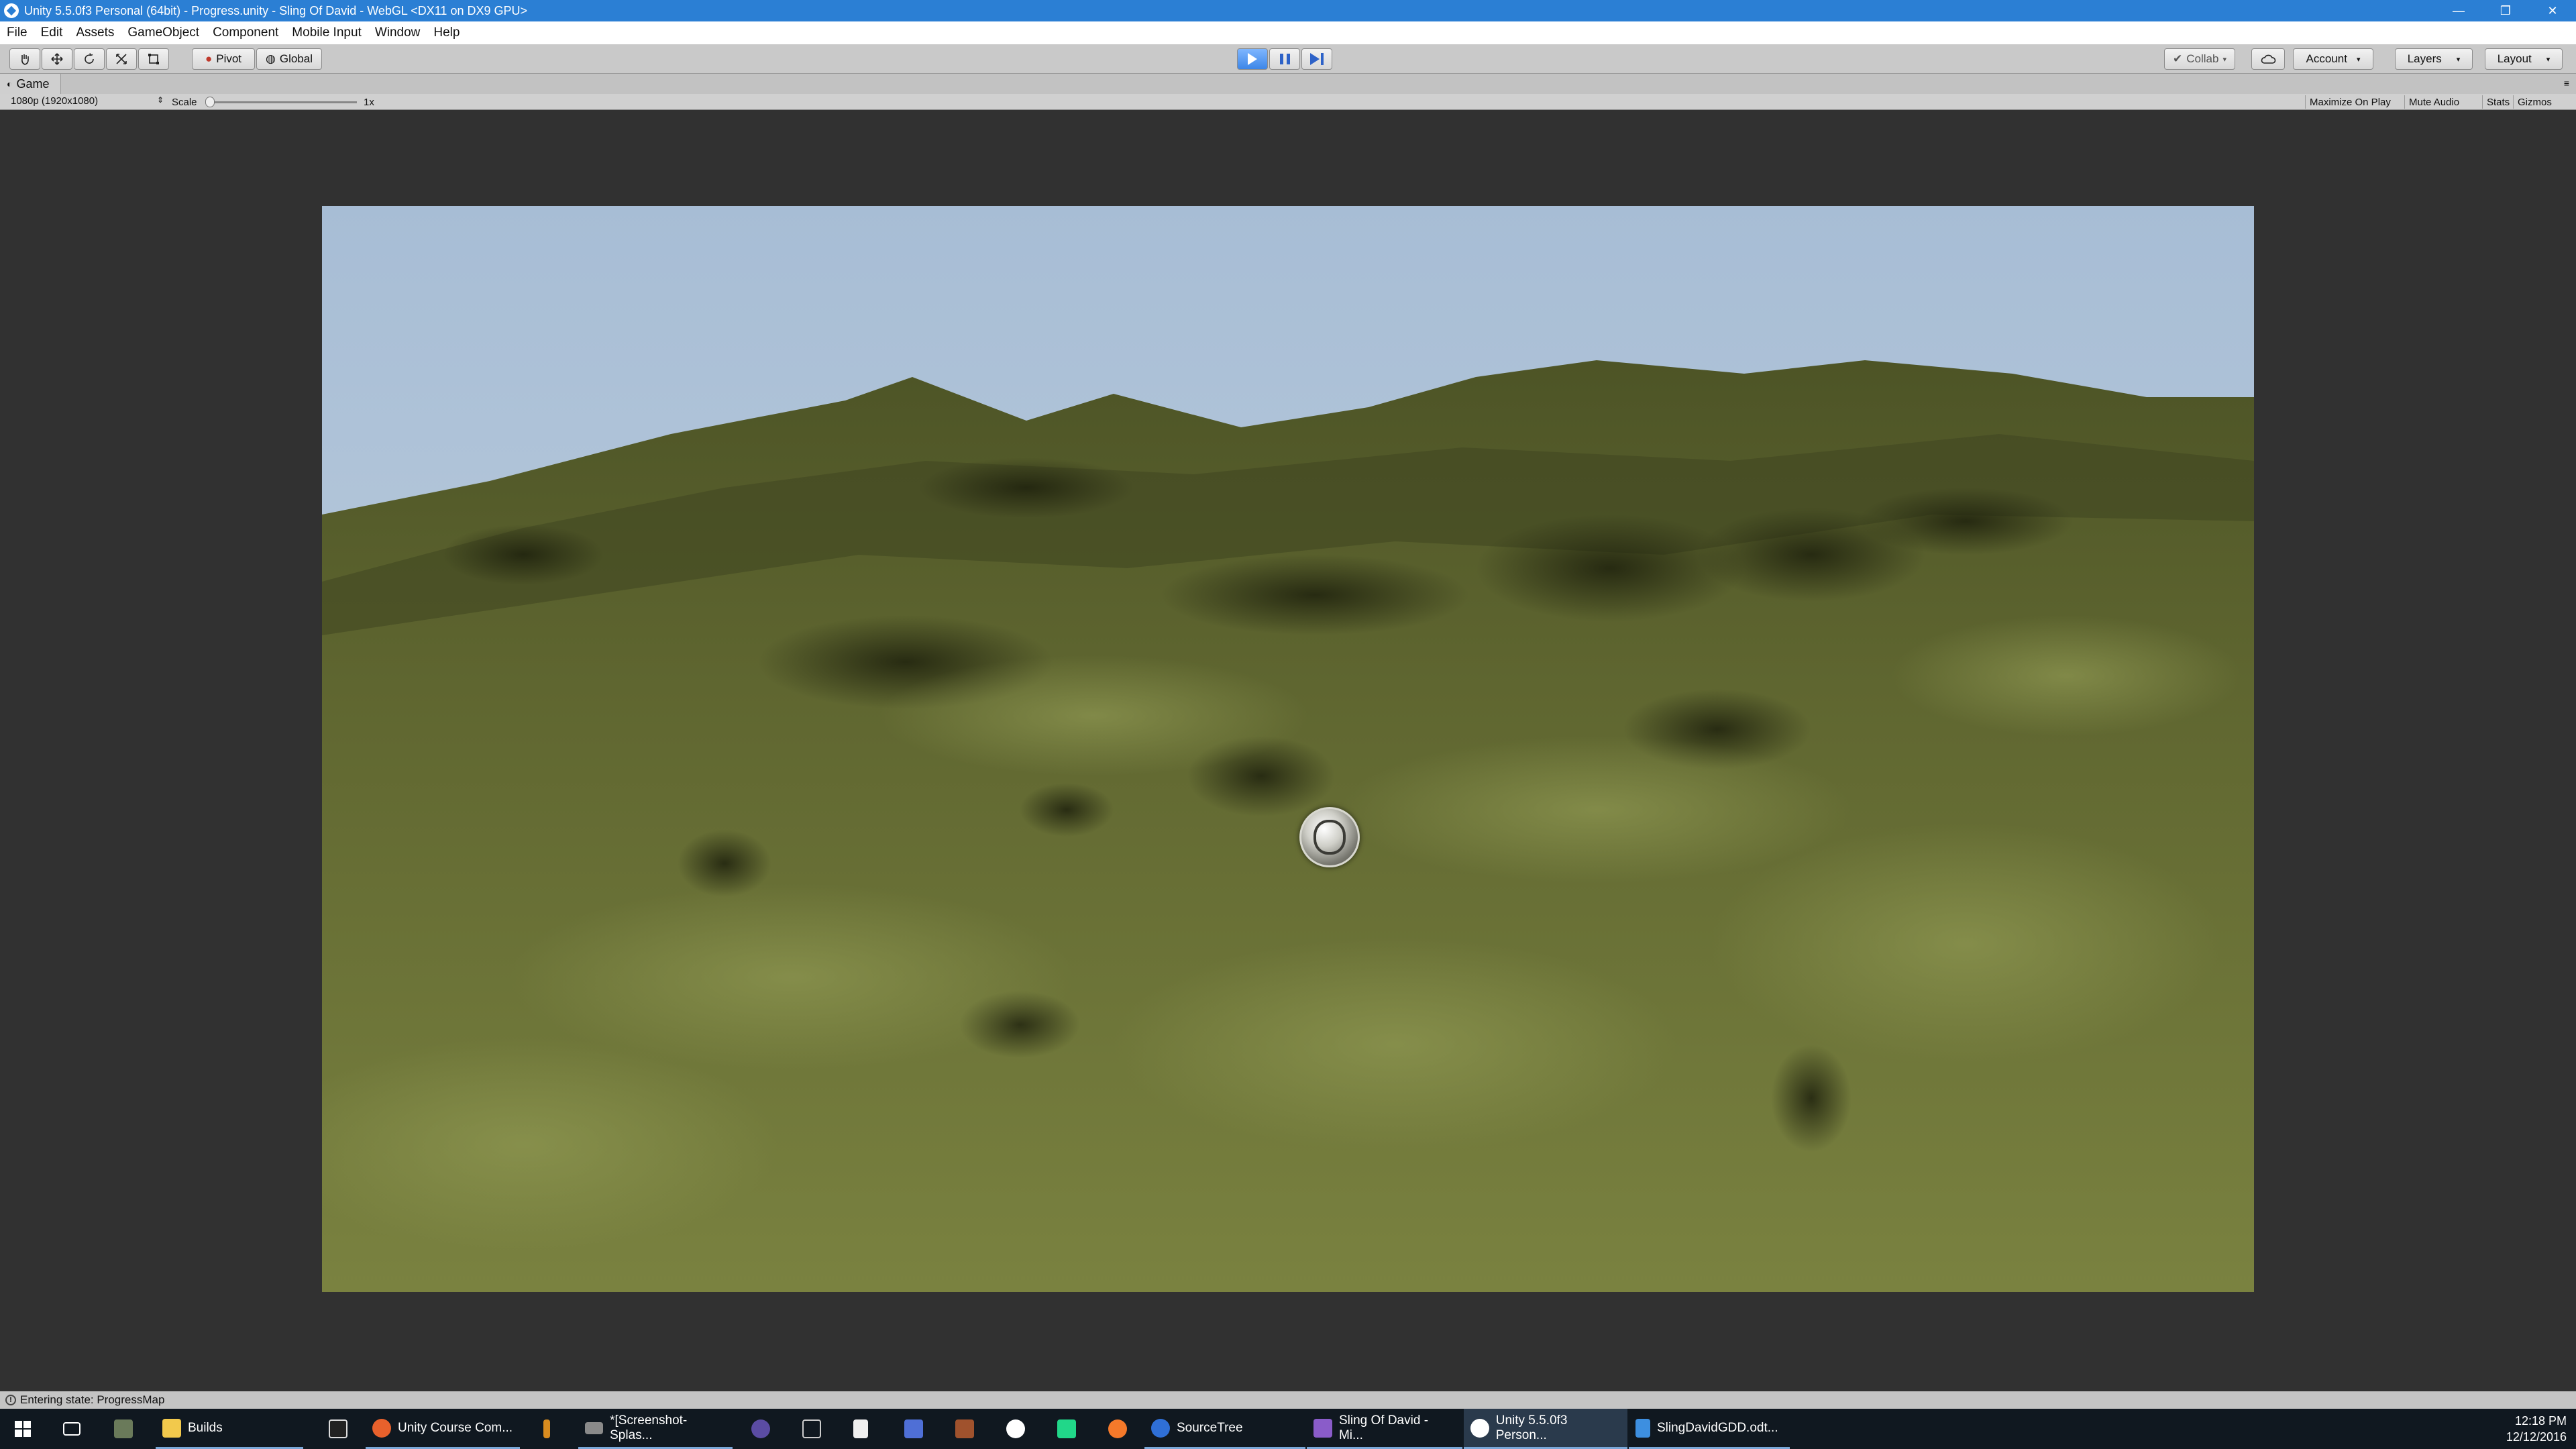  I want to click on hand-icon, so click(25, 59).